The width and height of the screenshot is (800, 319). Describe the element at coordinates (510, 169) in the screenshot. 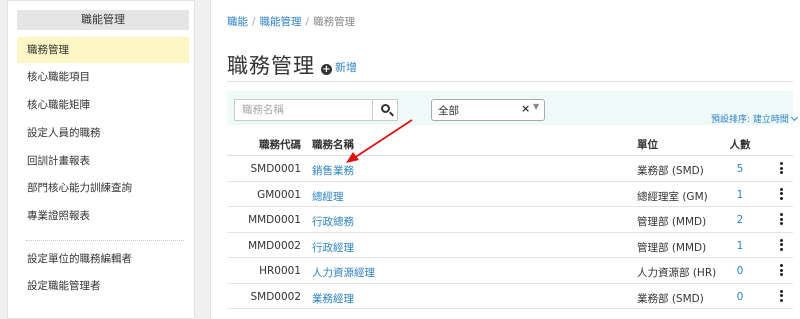

I see `table-row: SMD0001 銷售業務 業務部 (SMD) 5` at that location.